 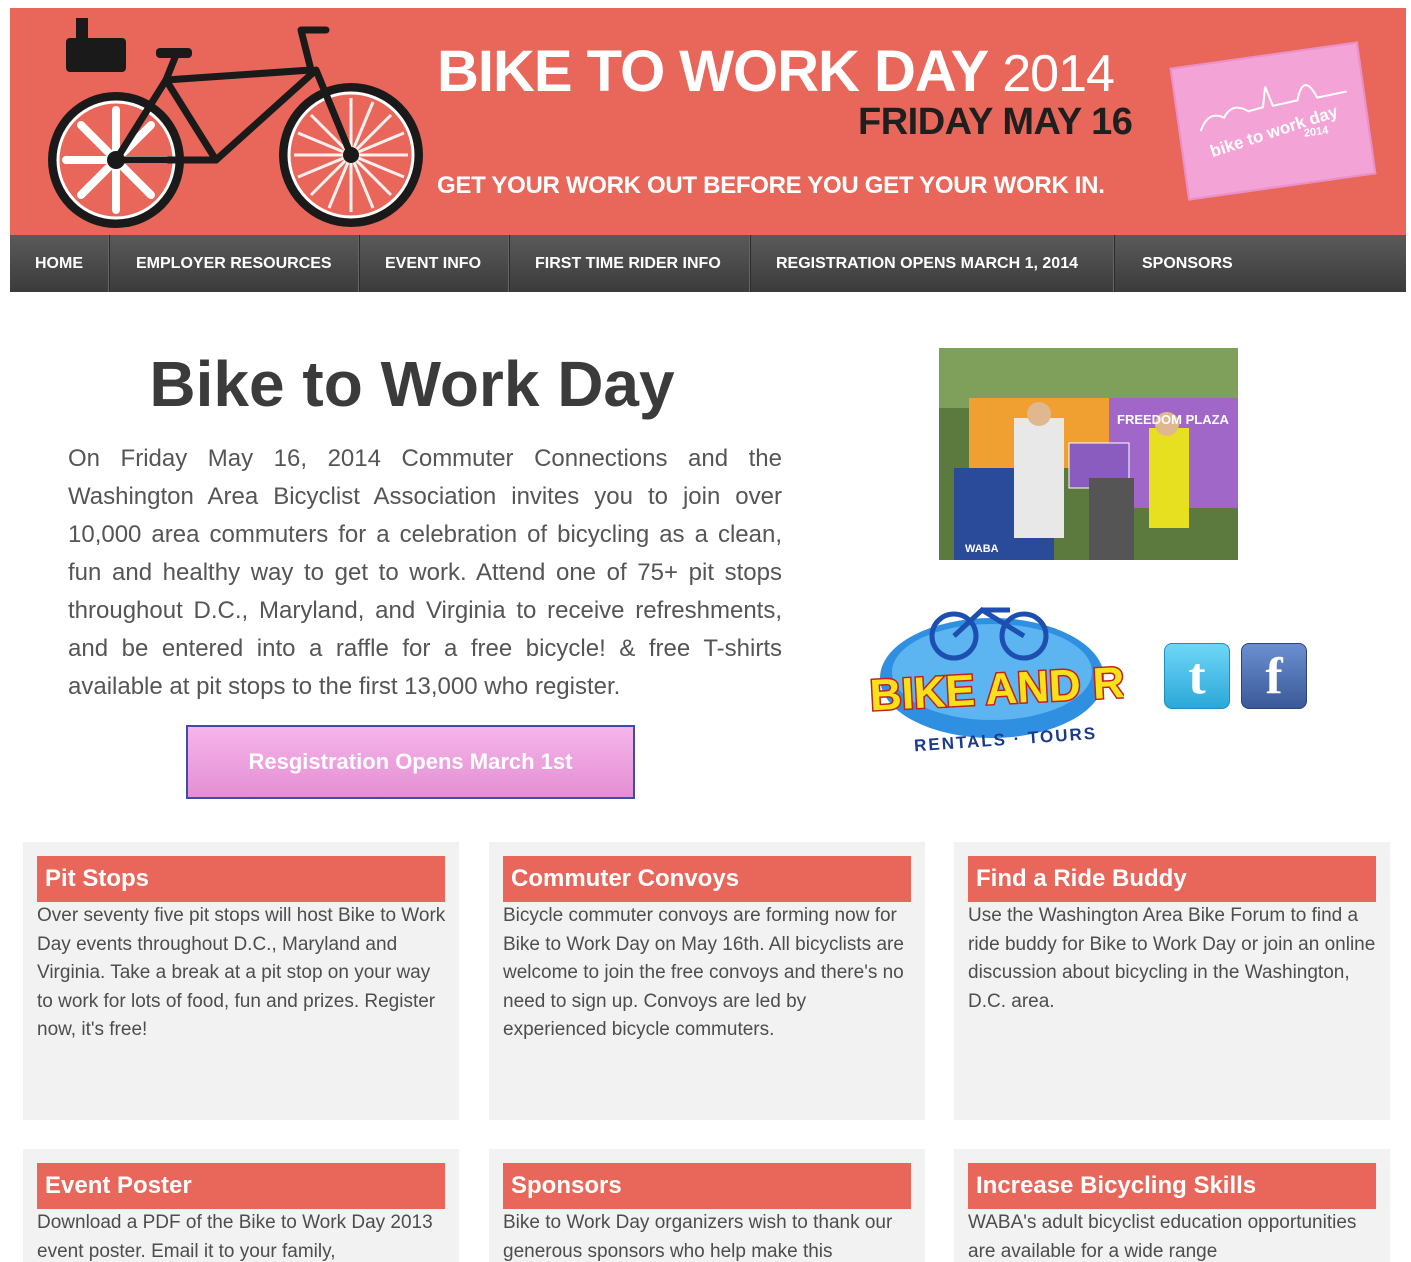 I want to click on twitter-glyph: t, so click(x=1197, y=676).